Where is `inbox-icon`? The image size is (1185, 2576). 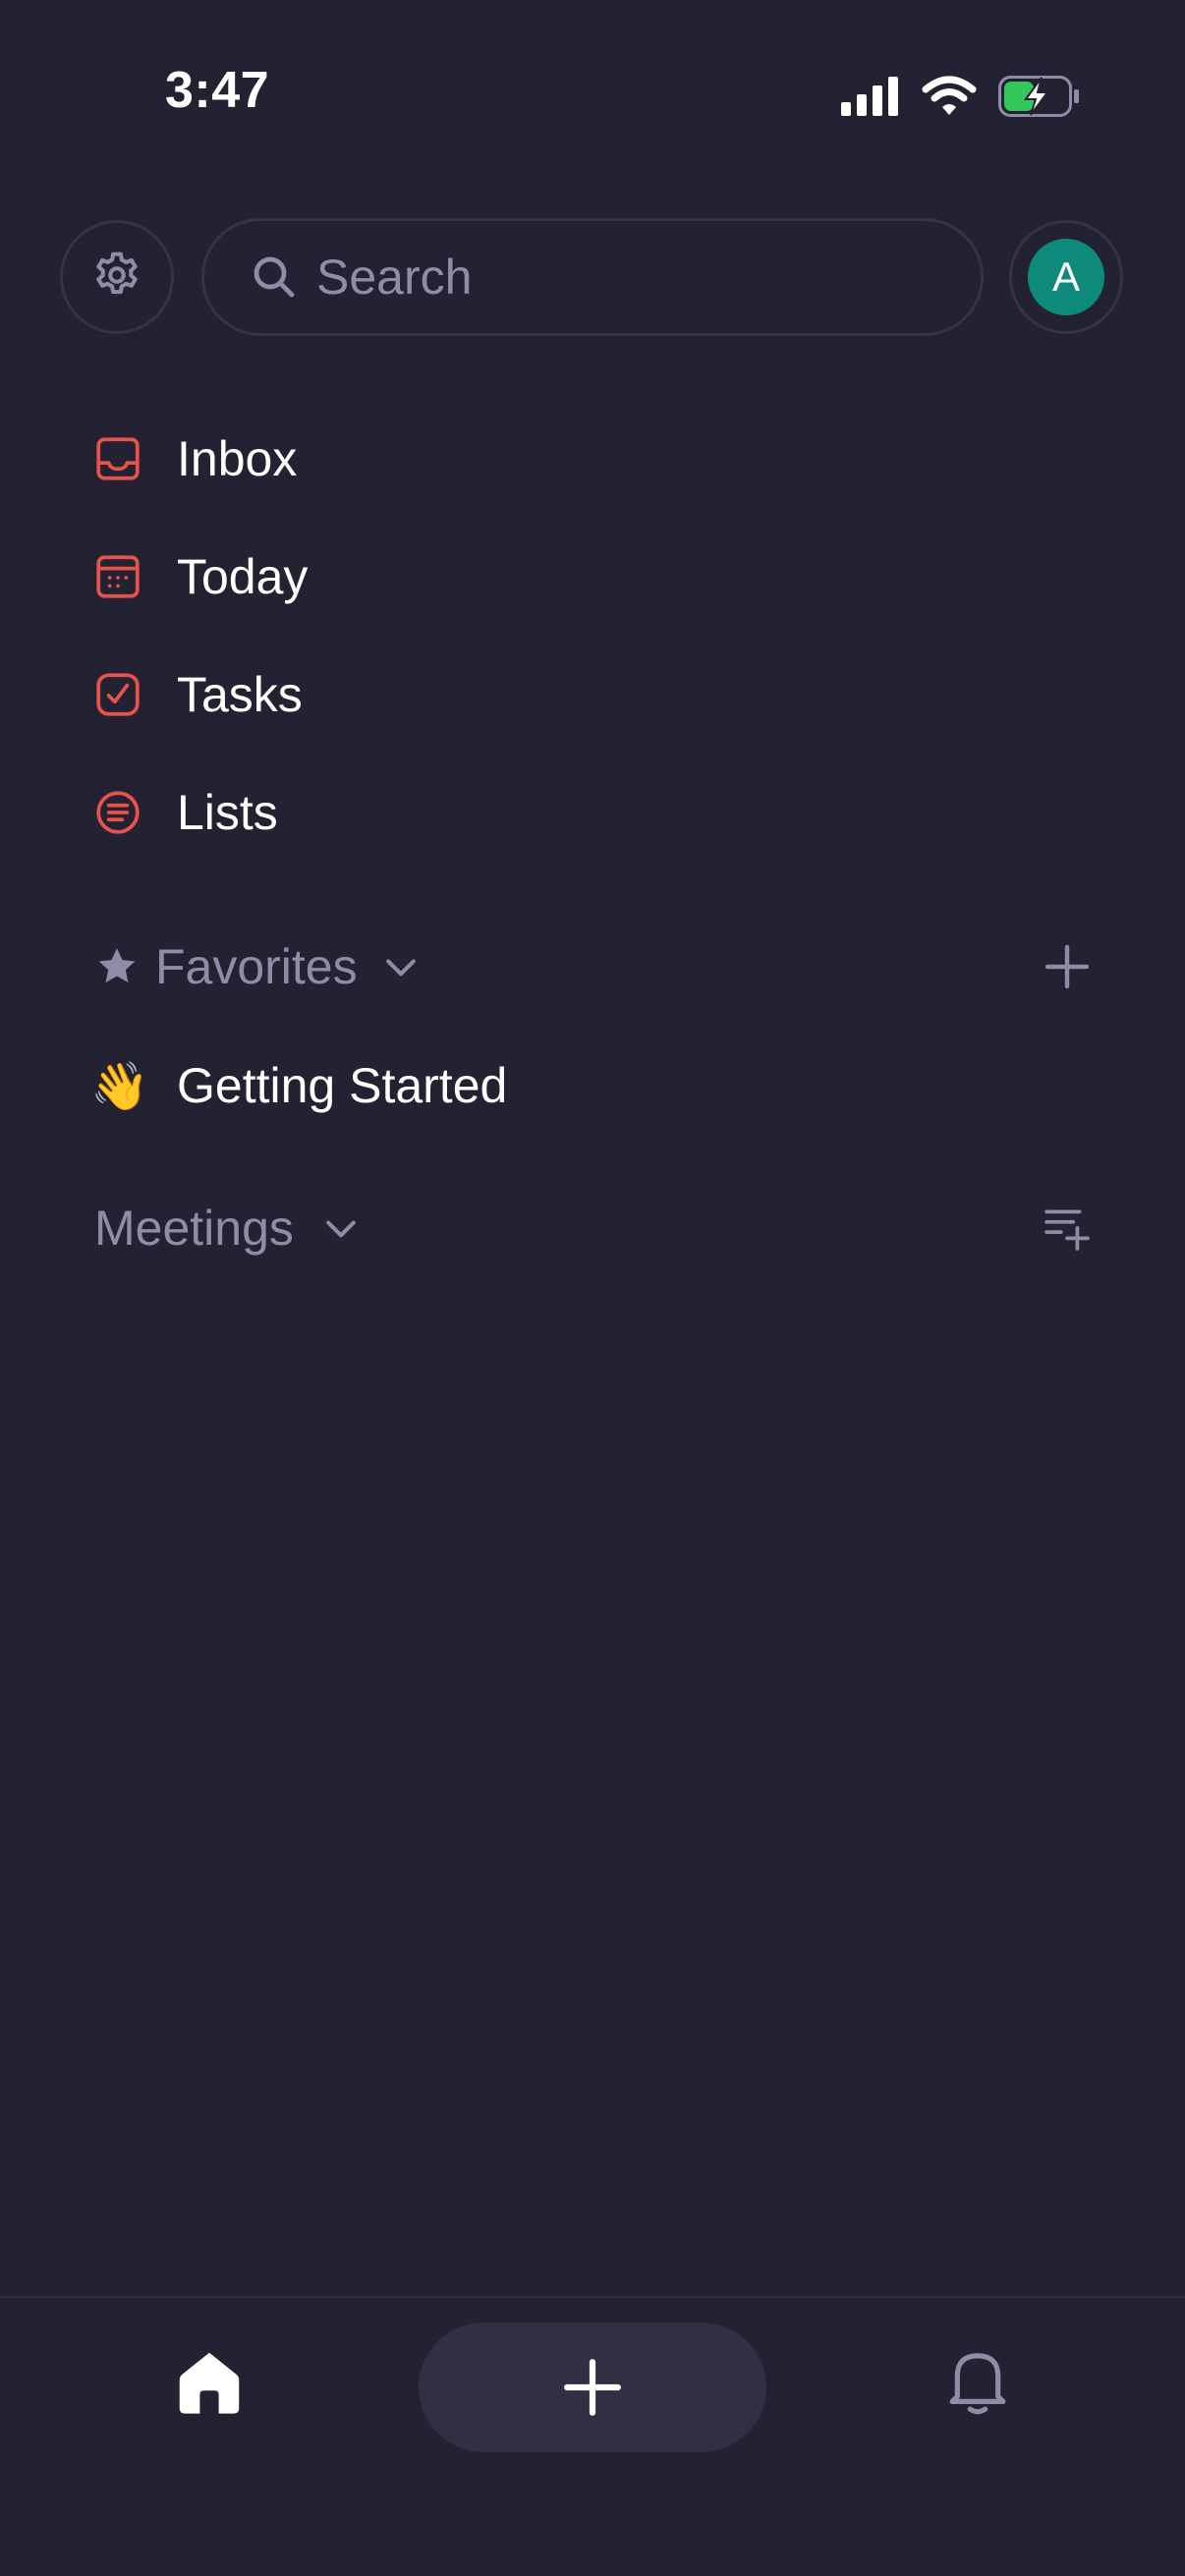
inbox-icon is located at coordinates (118, 458).